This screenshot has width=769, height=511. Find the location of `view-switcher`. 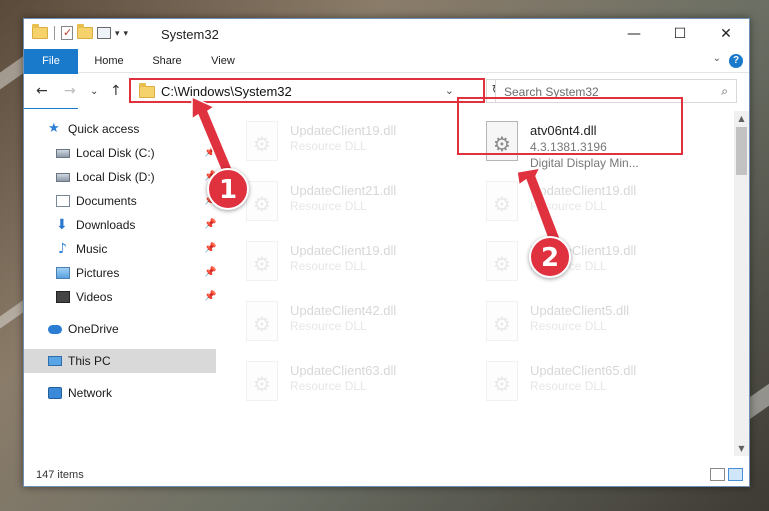

view-switcher is located at coordinates (726, 474).